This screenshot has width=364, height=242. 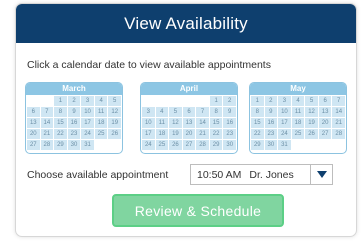 What do you see at coordinates (219, 174) in the screenshot?
I see `appointment-time: 10:50 AM` at bounding box center [219, 174].